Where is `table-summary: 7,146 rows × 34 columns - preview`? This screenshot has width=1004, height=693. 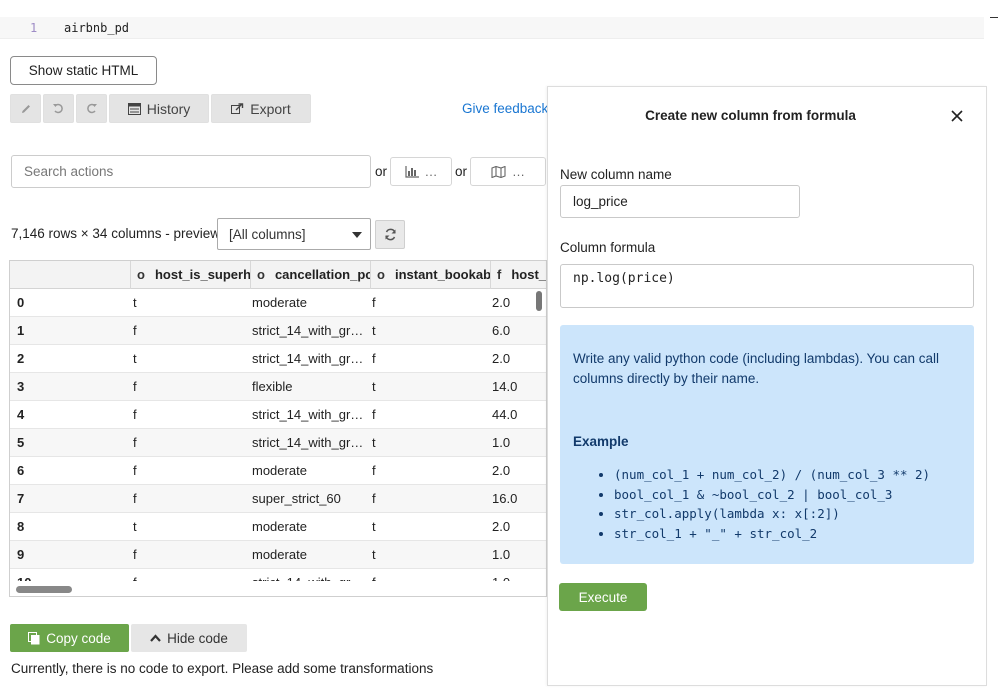
table-summary: 7,146 rows × 34 columns - preview is located at coordinates (115, 233).